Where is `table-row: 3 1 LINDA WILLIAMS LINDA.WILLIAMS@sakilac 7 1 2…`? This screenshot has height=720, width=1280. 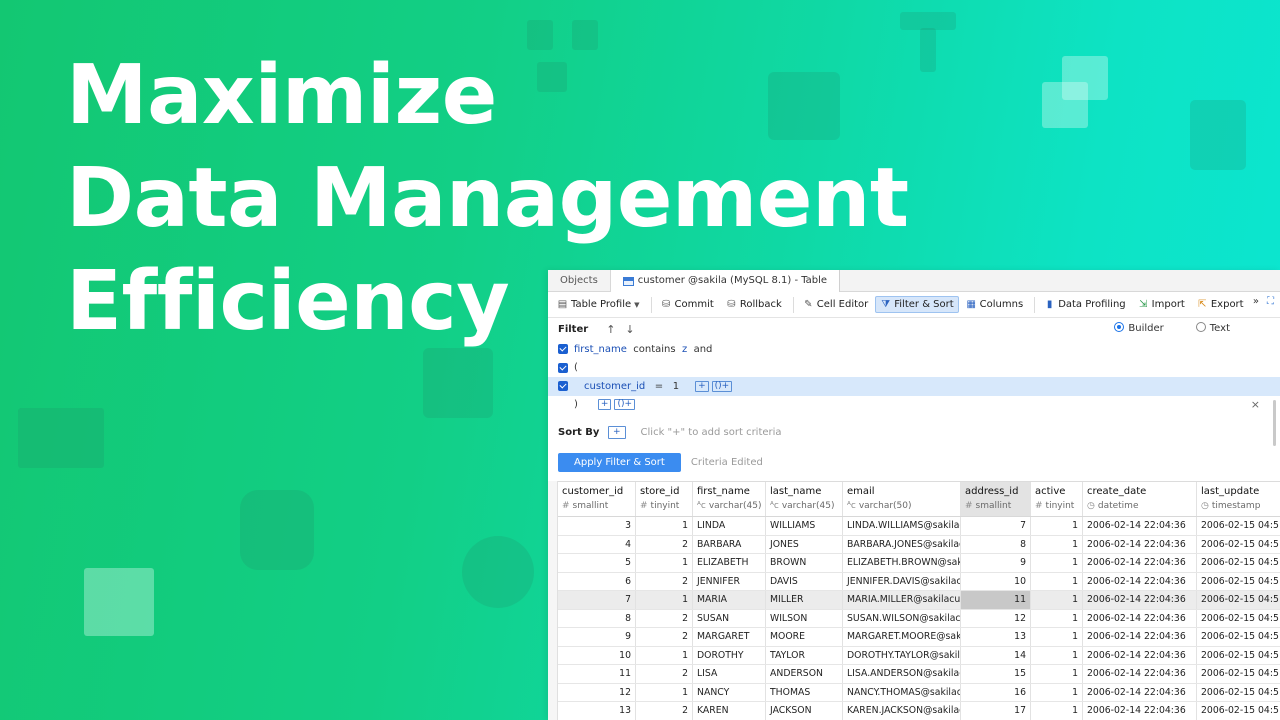 table-row: 3 1 LINDA WILLIAMS LINDA.WILLIAMS@sakilac 7 1 2… is located at coordinates (919, 526).